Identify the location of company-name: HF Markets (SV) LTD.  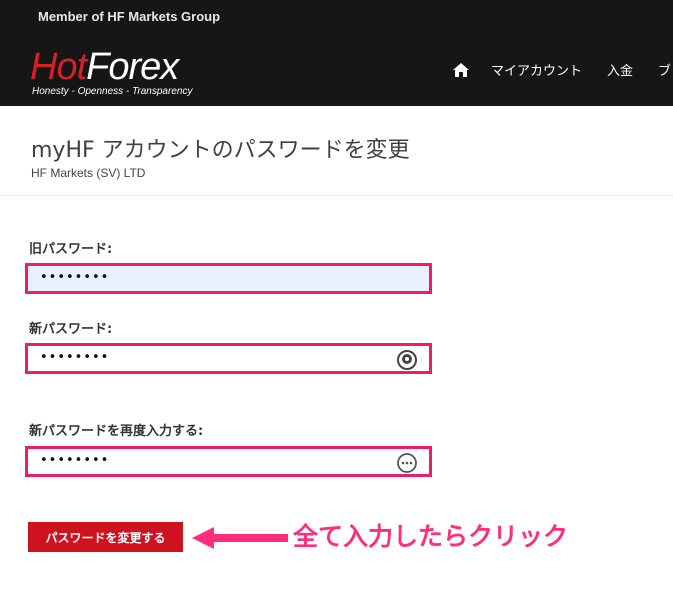
(88, 173).